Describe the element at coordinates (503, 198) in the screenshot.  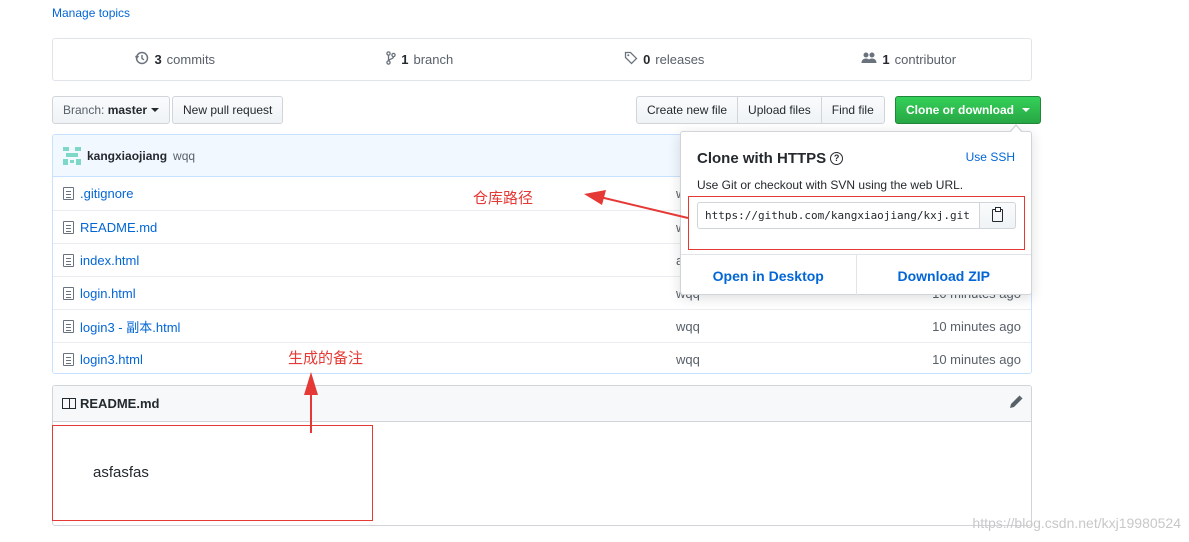
I see `annotation-repo-path: 仓库路径` at that location.